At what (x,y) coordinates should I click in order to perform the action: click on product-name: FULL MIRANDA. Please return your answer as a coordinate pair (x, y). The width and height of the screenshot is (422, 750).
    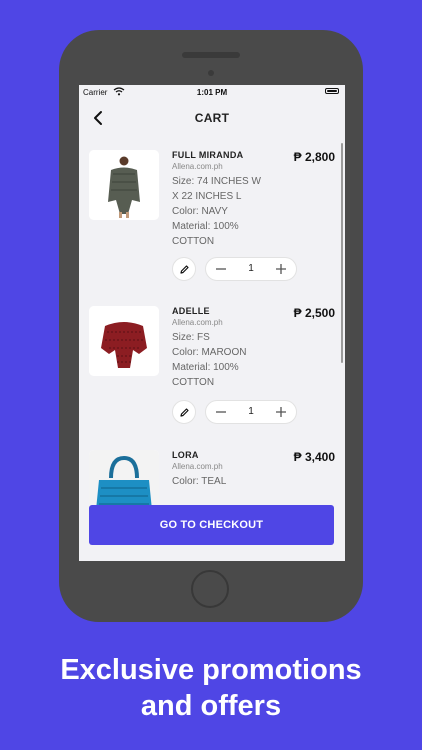
    Looking at the image, I should click on (207, 155).